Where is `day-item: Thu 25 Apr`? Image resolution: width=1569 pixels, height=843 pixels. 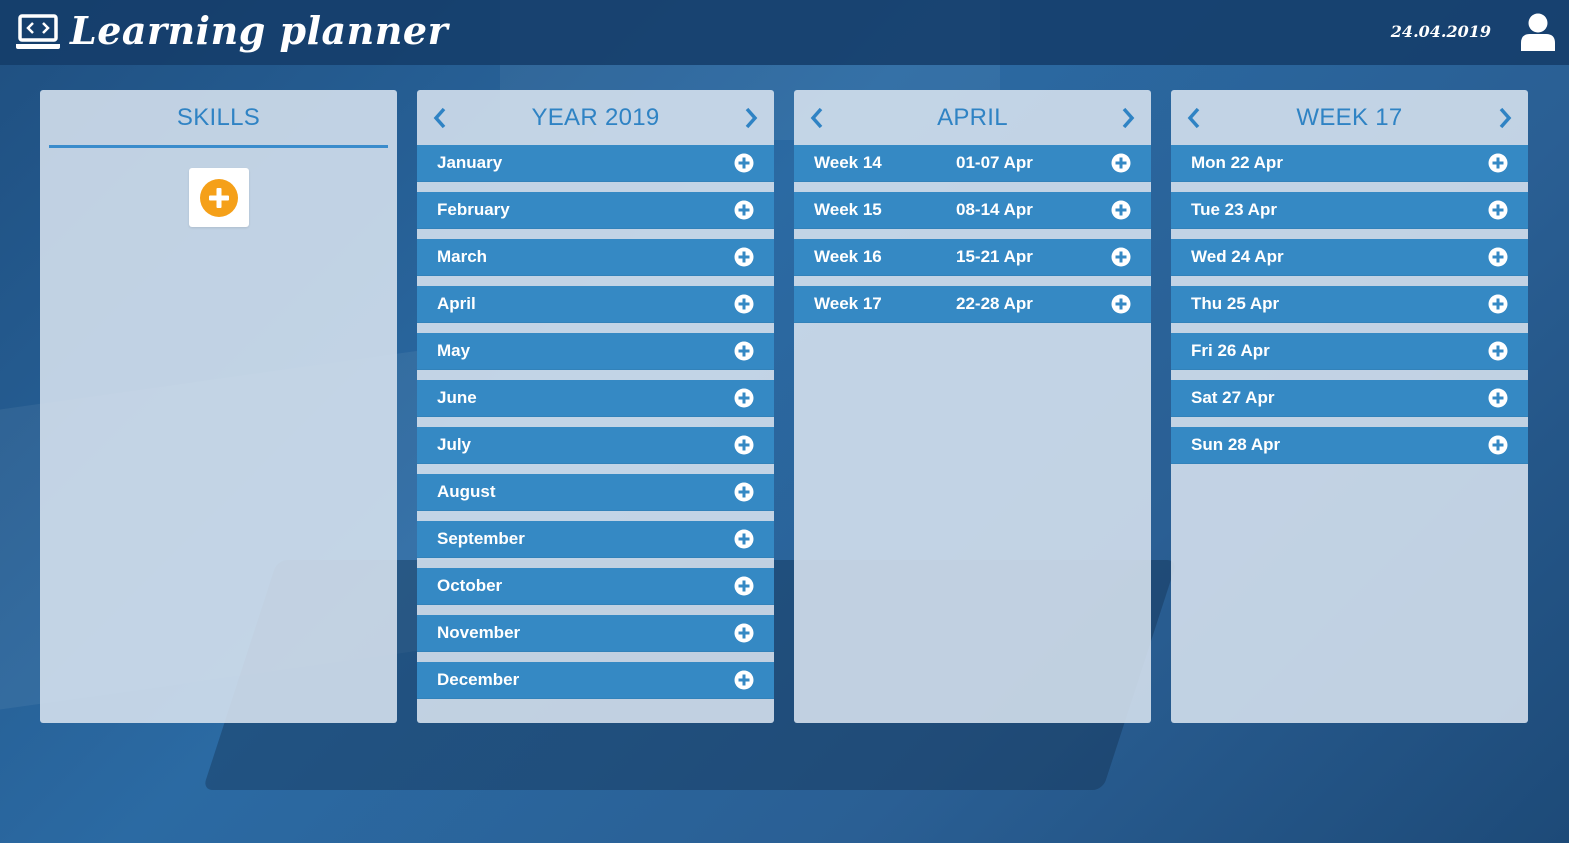 day-item: Thu 25 Apr is located at coordinates (1349, 304).